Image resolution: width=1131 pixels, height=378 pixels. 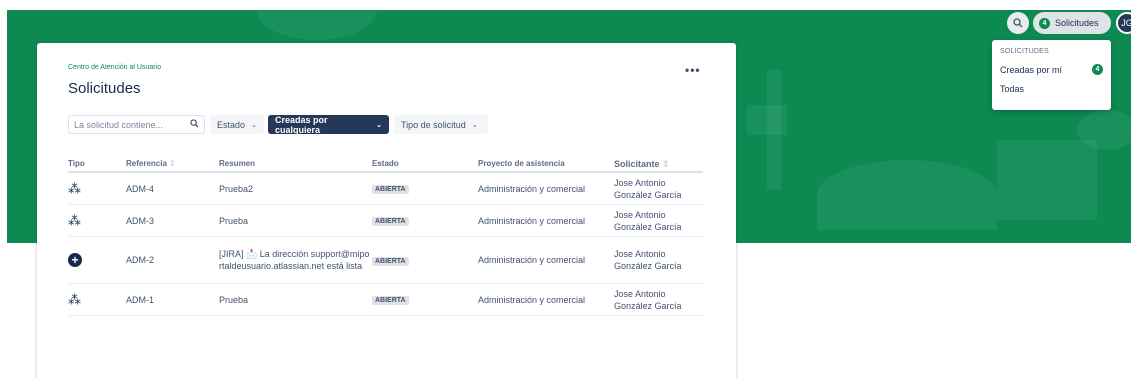 What do you see at coordinates (114, 67) in the screenshot?
I see `breadcrumb: Centro de Atención al Usuario` at bounding box center [114, 67].